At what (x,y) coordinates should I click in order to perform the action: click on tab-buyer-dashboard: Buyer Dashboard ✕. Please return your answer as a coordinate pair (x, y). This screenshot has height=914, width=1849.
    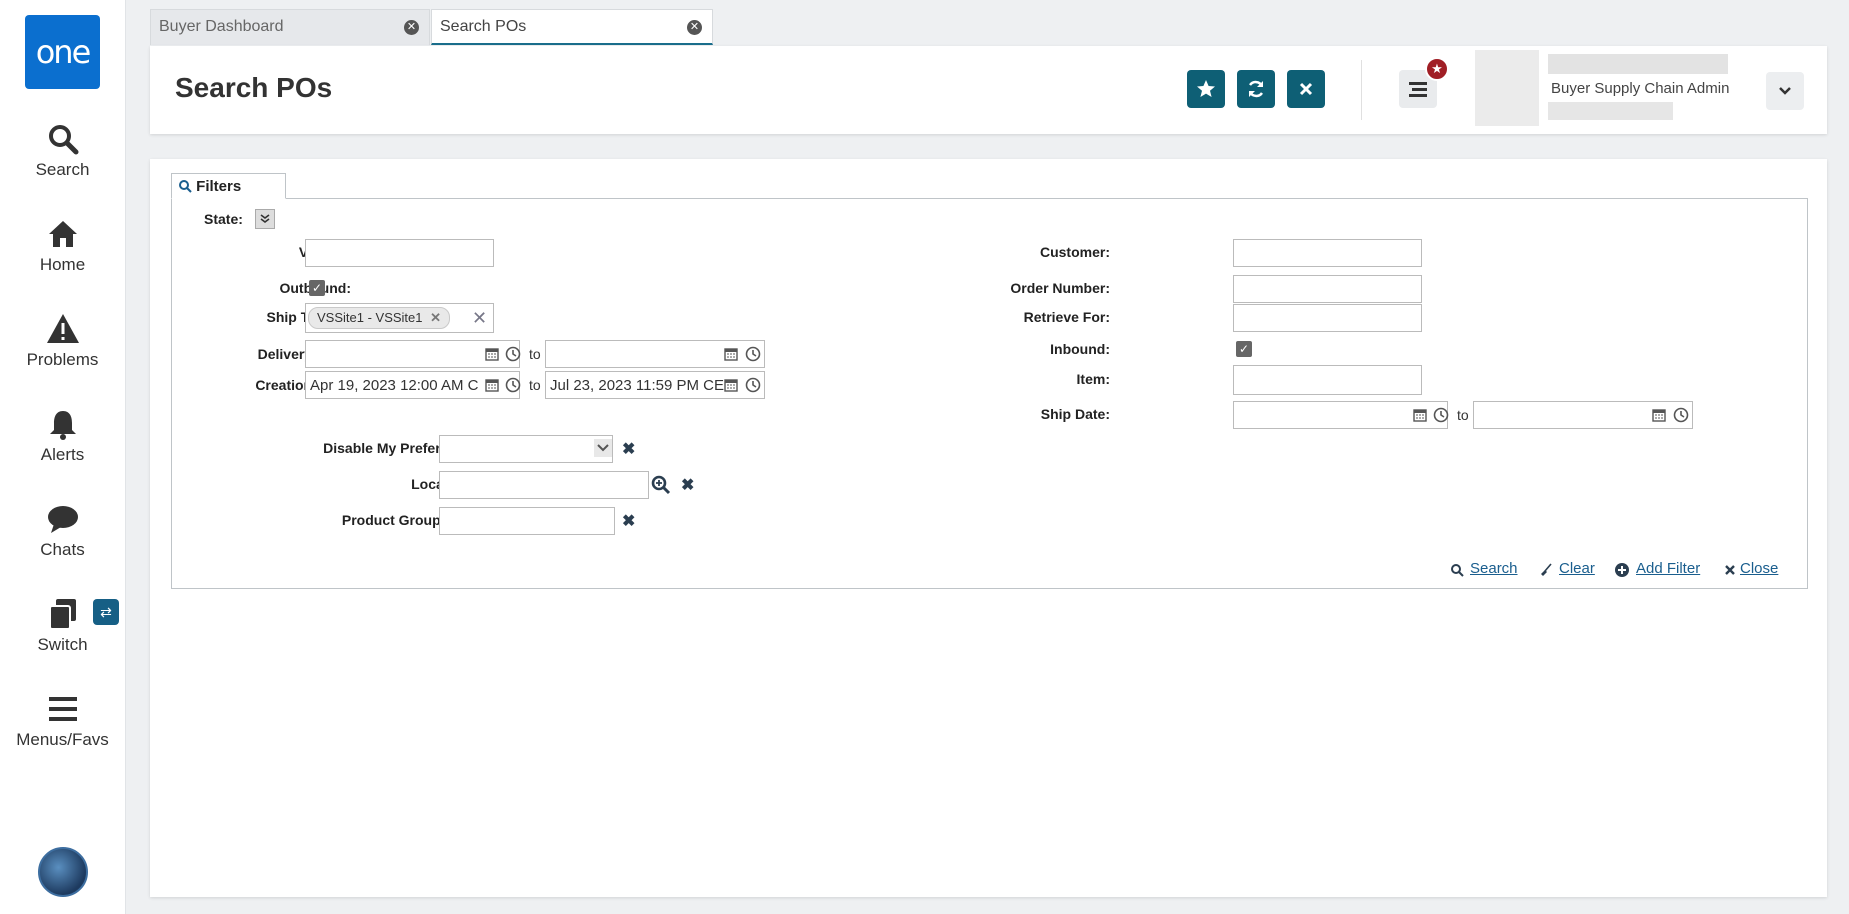
    Looking at the image, I should click on (290, 27).